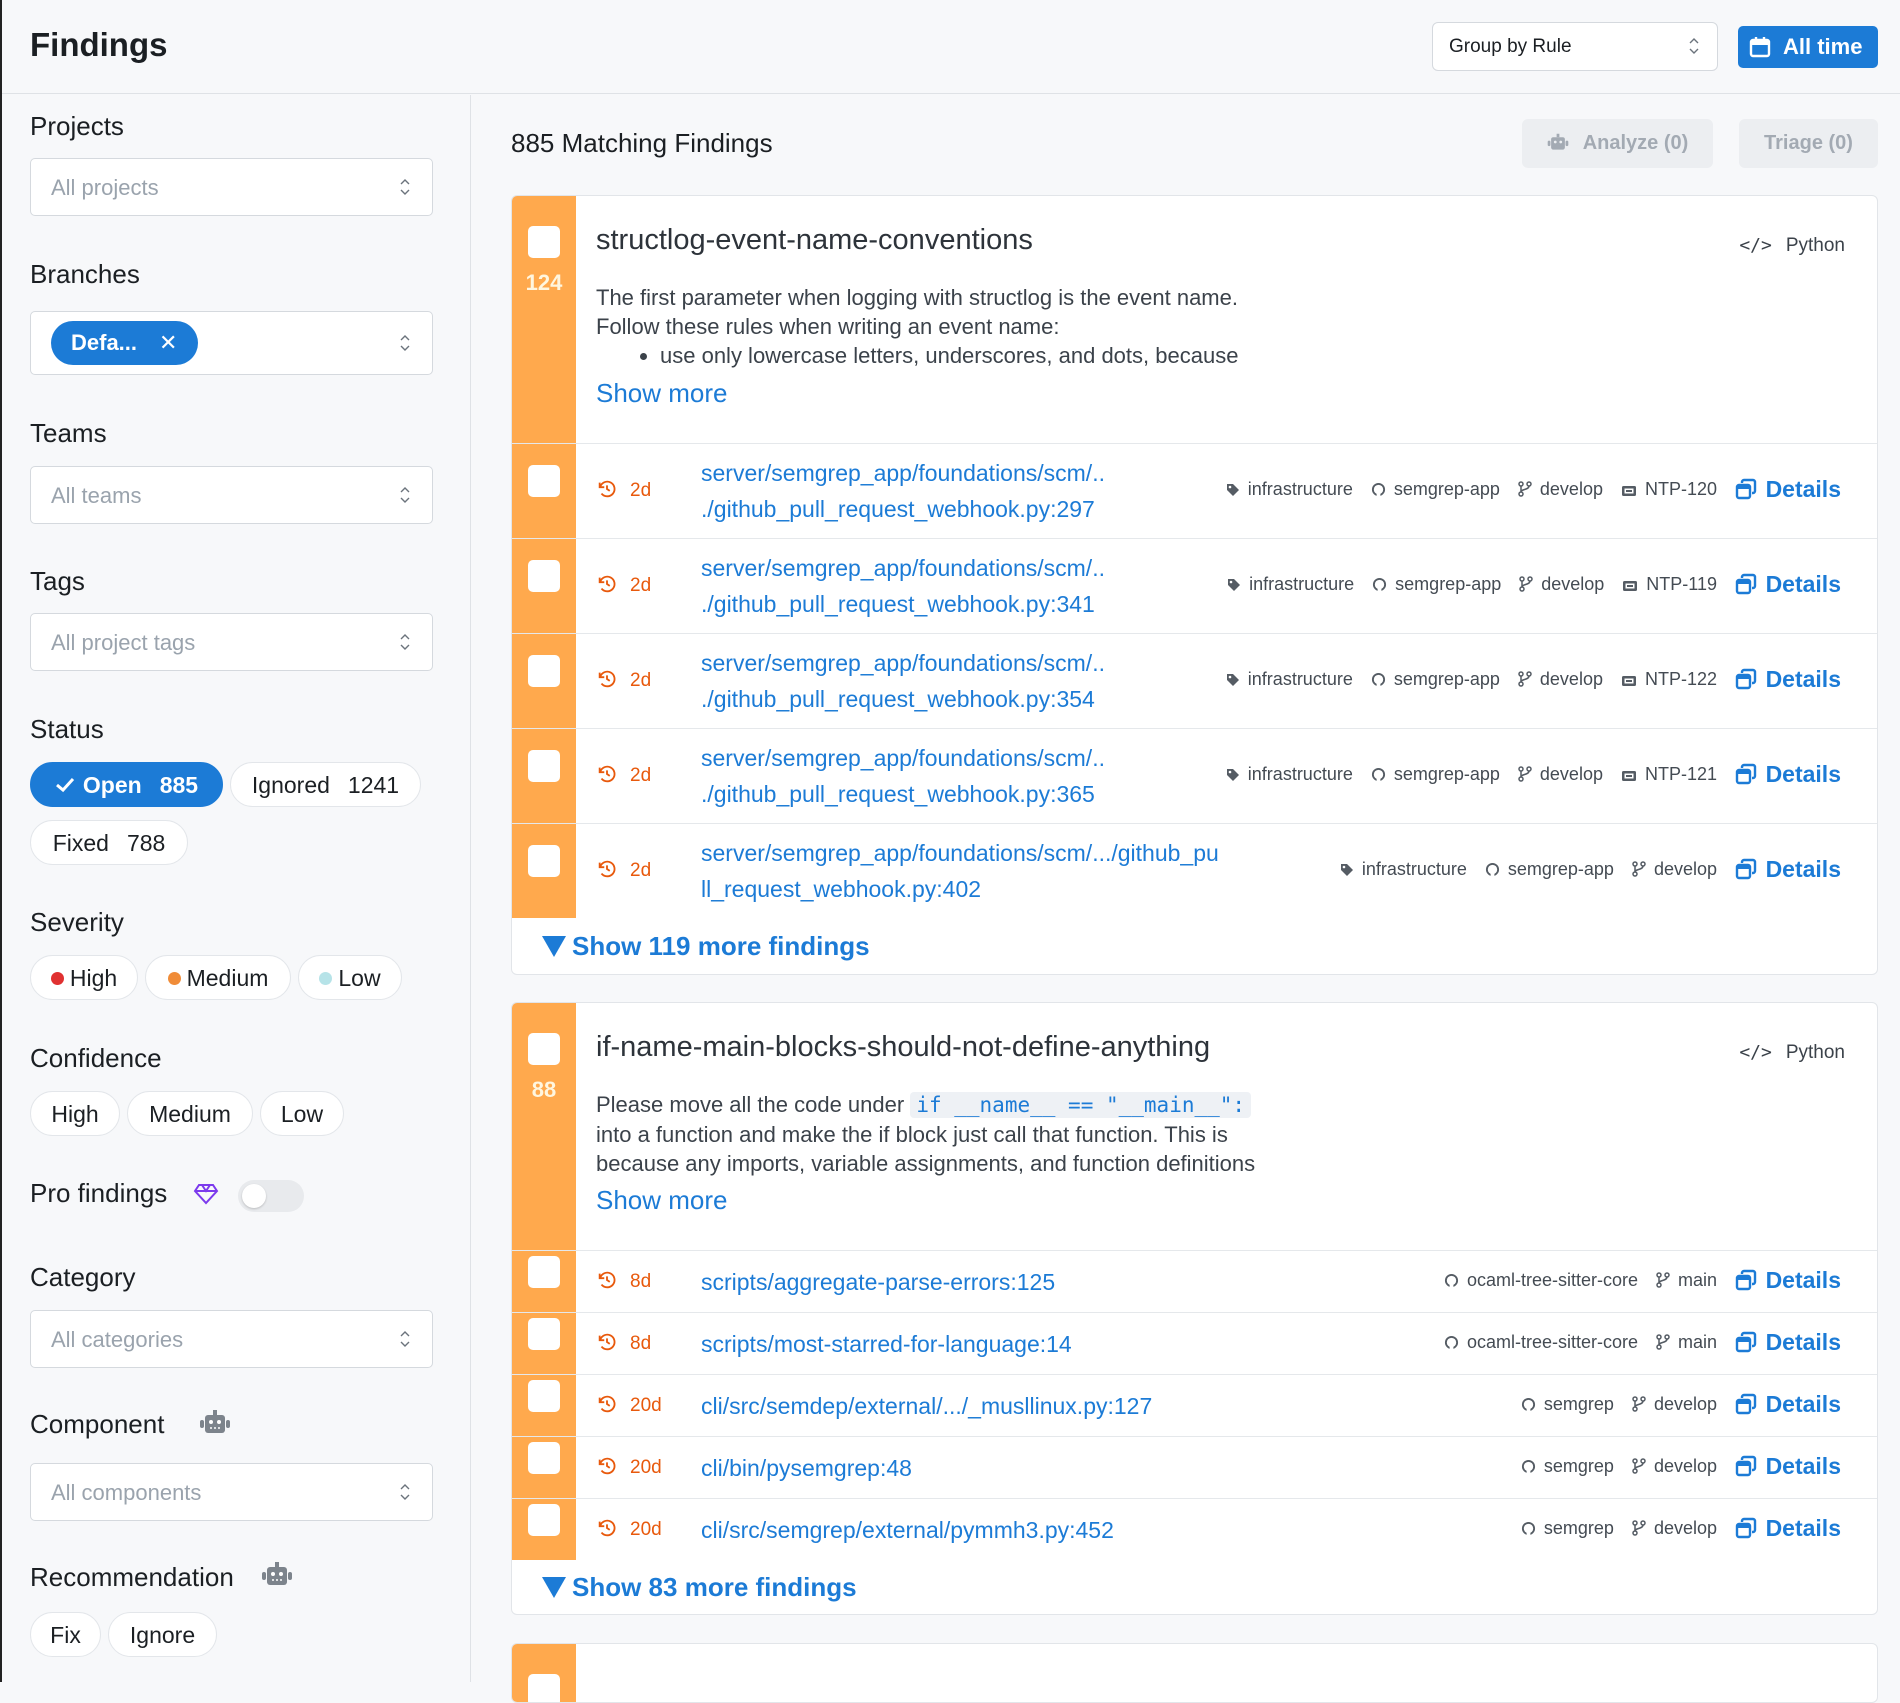 Image resolution: width=1900 pixels, height=1703 pixels. Describe the element at coordinates (878, 1282) in the screenshot. I see `finding-path-link: scripts/aggregate-parse-errors:125` at that location.